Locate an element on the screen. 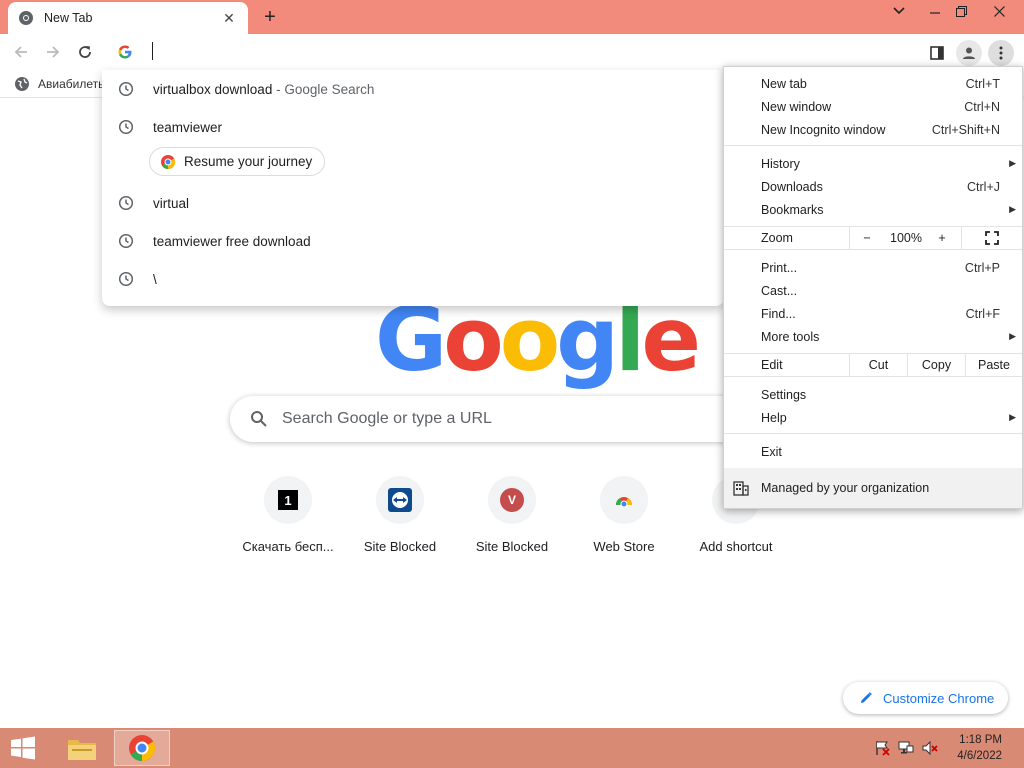 The height and width of the screenshot is (768, 1024). bookmark-label: Авиабилеты is located at coordinates (72, 84).